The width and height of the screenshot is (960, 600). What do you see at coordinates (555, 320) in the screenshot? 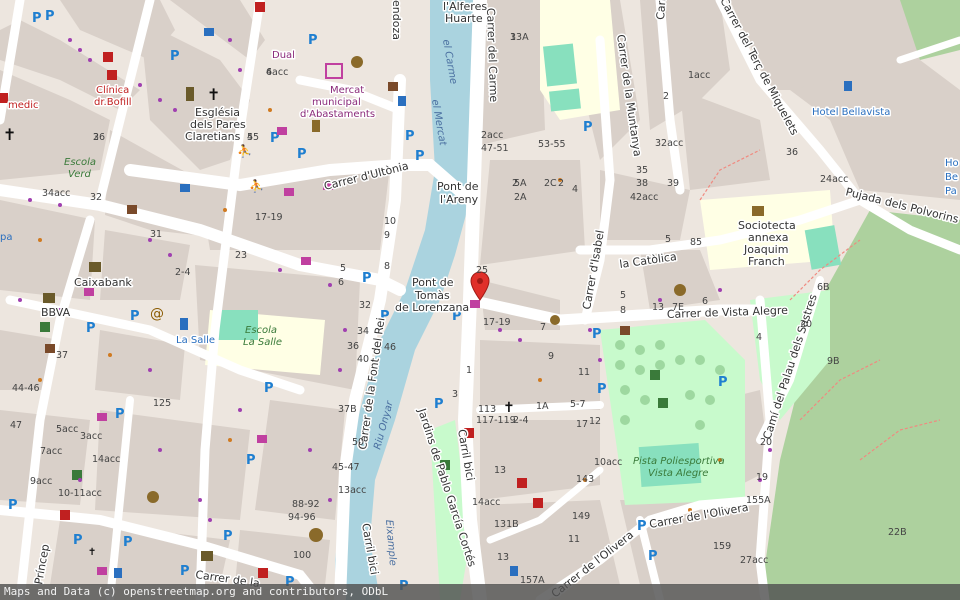
I see `pedestrian-icon` at bounding box center [555, 320].